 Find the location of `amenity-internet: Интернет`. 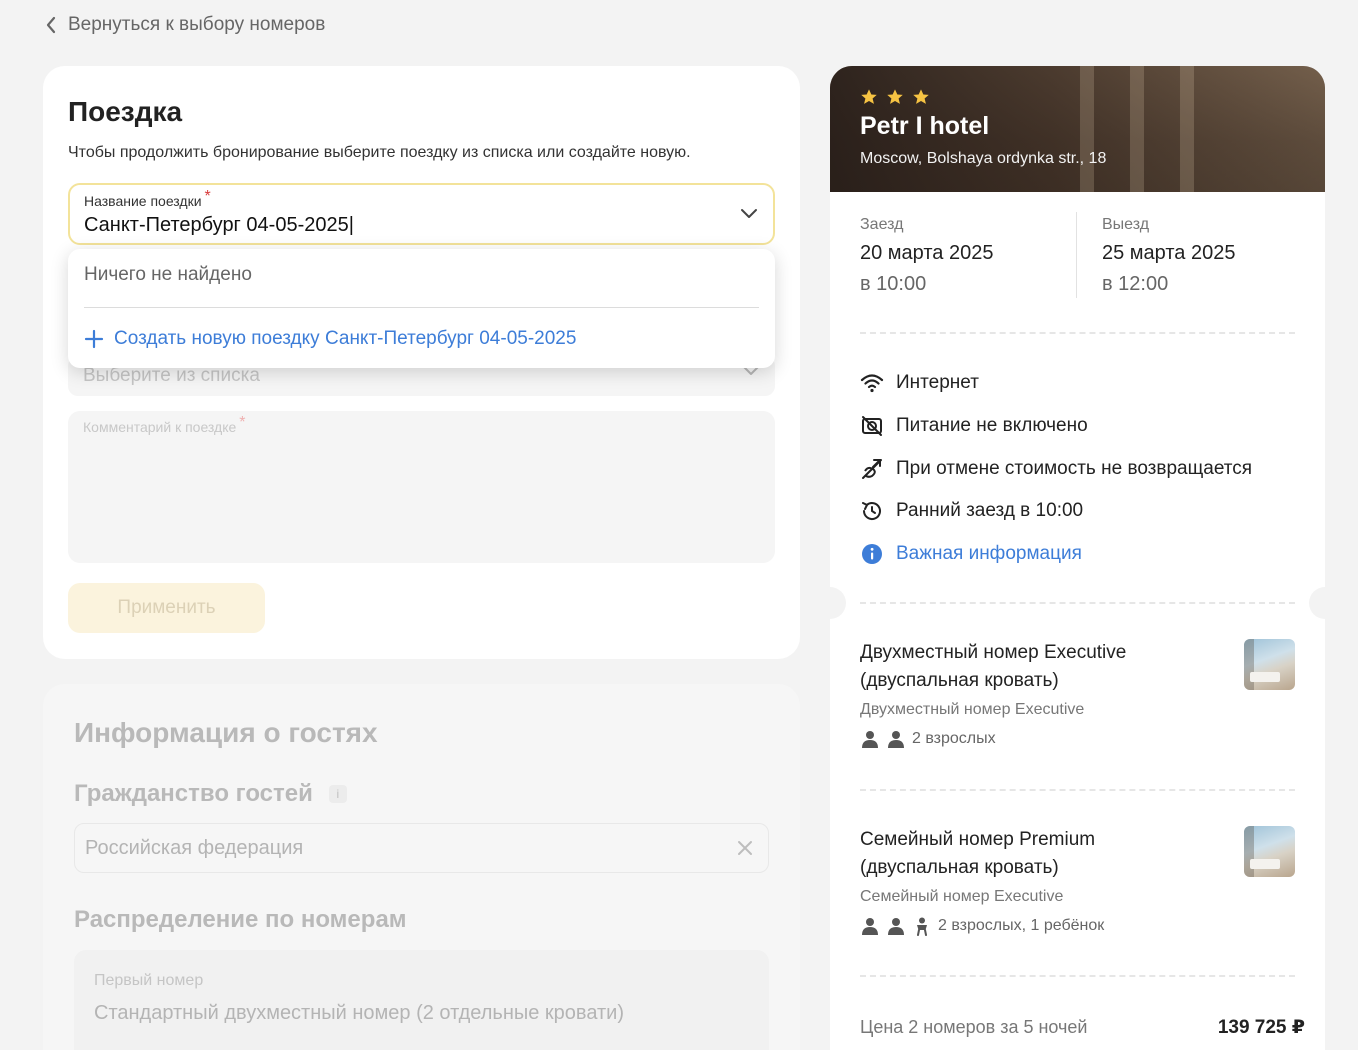

amenity-internet: Интернет is located at coordinates (919, 383).